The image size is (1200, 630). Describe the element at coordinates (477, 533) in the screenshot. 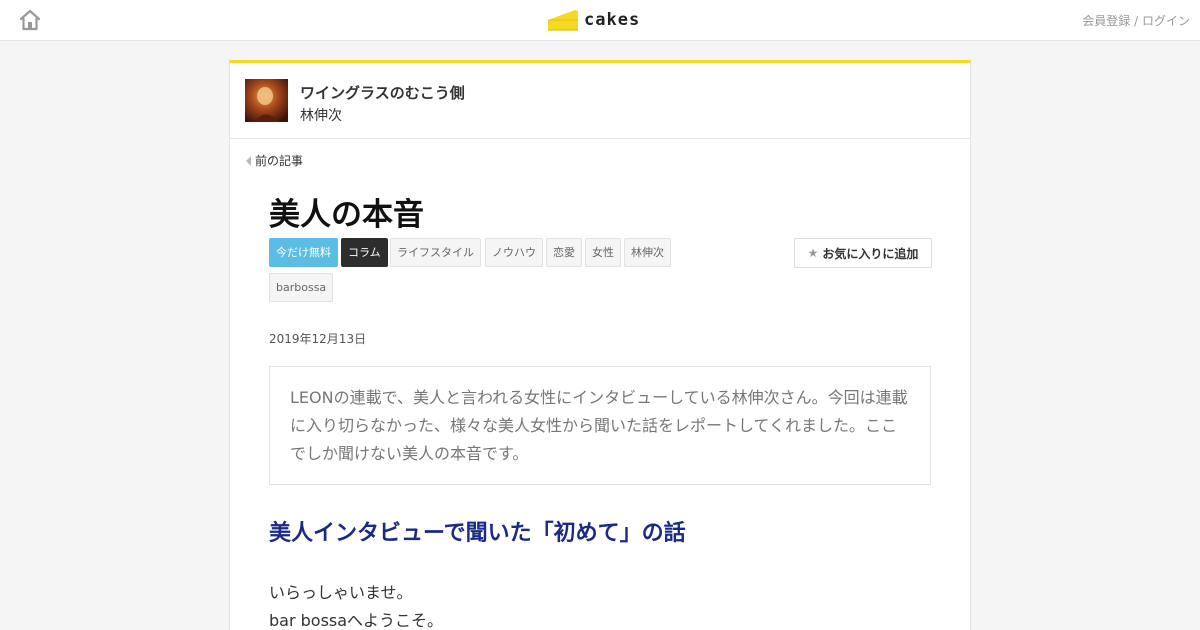

I see `section-heading: 美人インタビューで聞いた「初めて」の話` at that location.